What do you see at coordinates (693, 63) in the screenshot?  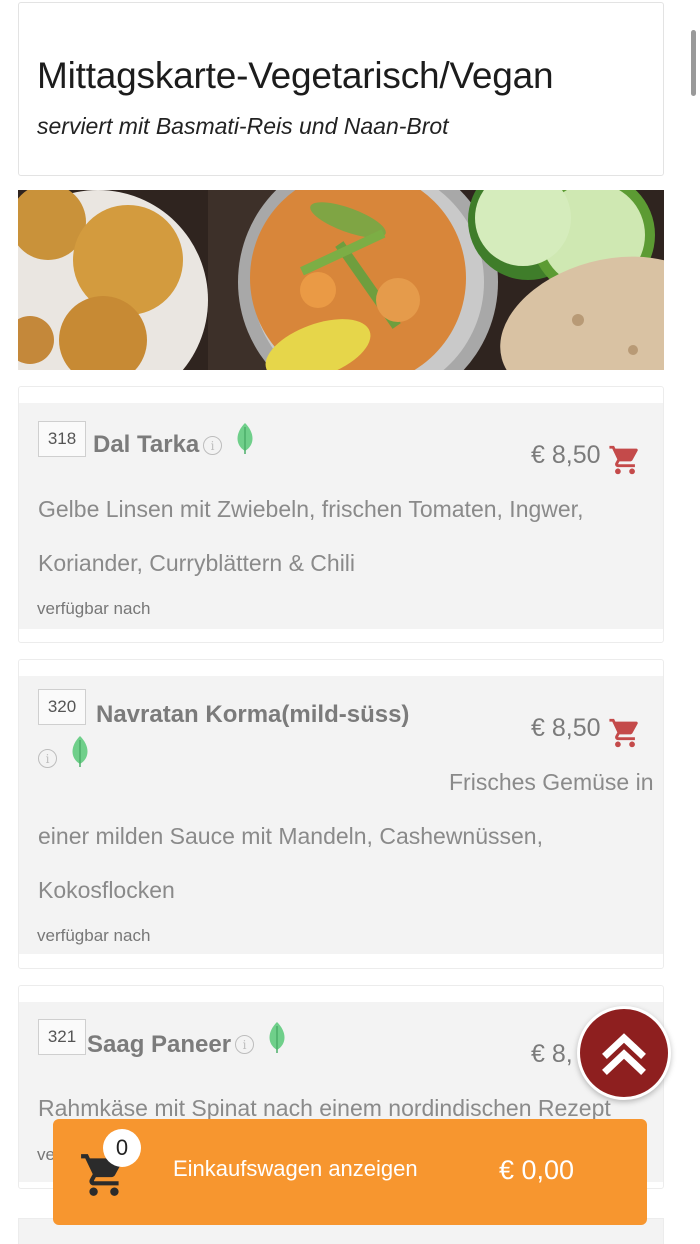 I see `scrollbar` at bounding box center [693, 63].